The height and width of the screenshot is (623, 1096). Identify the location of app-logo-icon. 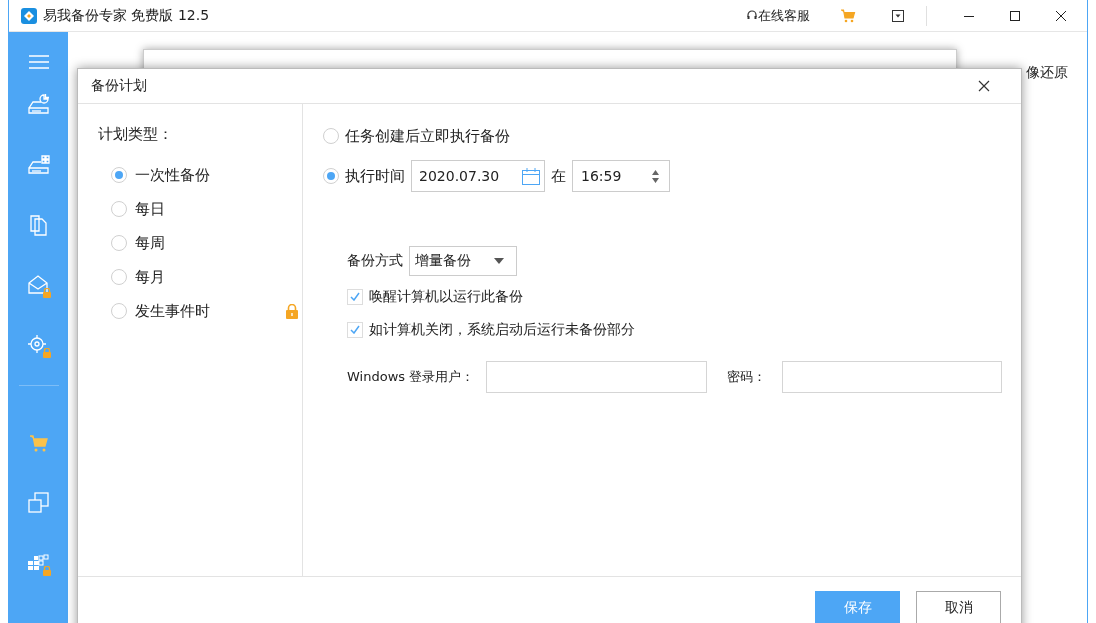
(29, 15).